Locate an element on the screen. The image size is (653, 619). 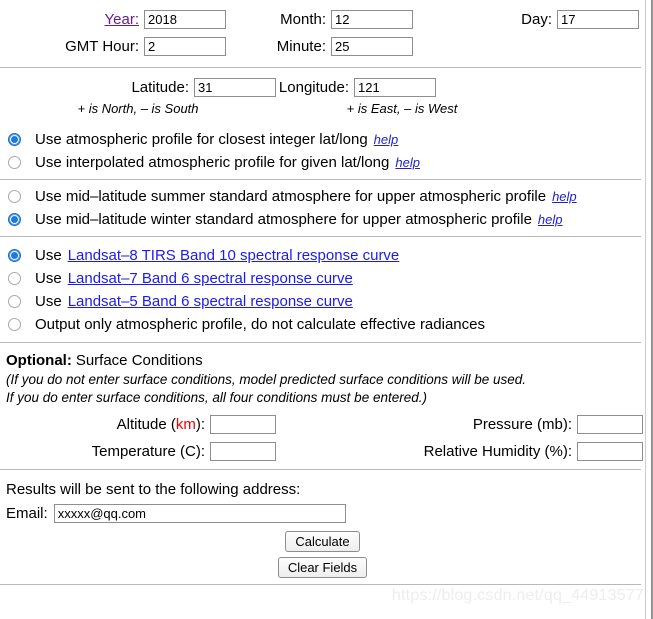
gmt-hour-field-group: GMT Hour: is located at coordinates (113, 46).